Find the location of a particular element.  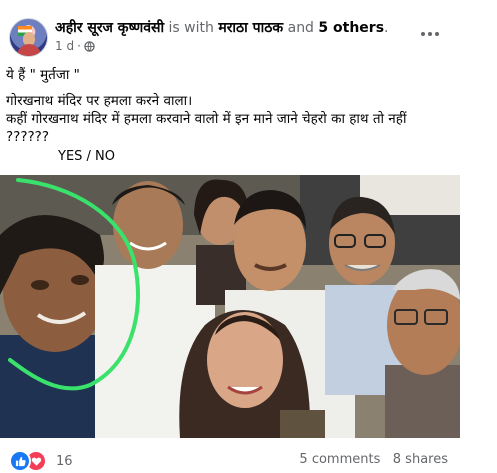

comments-link: 5 comments is located at coordinates (339, 459).